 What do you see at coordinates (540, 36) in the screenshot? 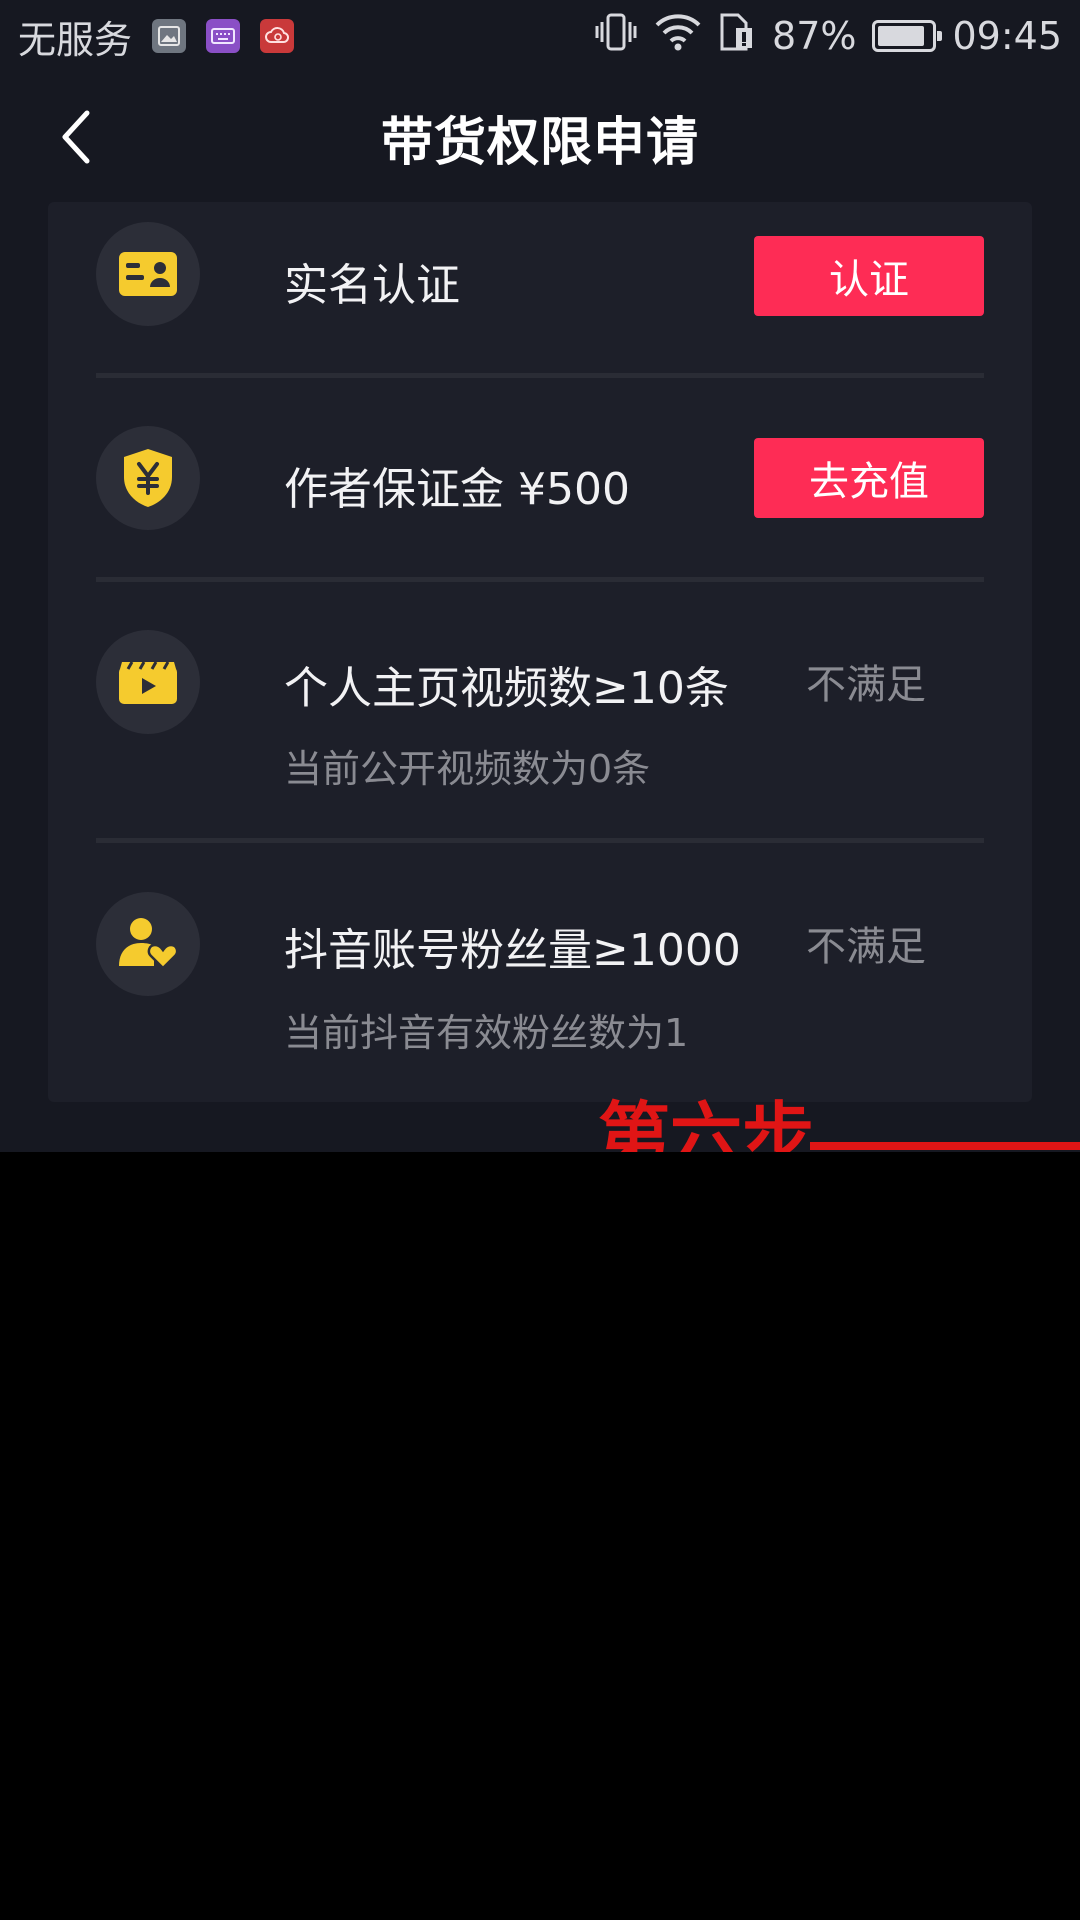
I see `status-bar: 无服务 87% 09:45` at bounding box center [540, 36].